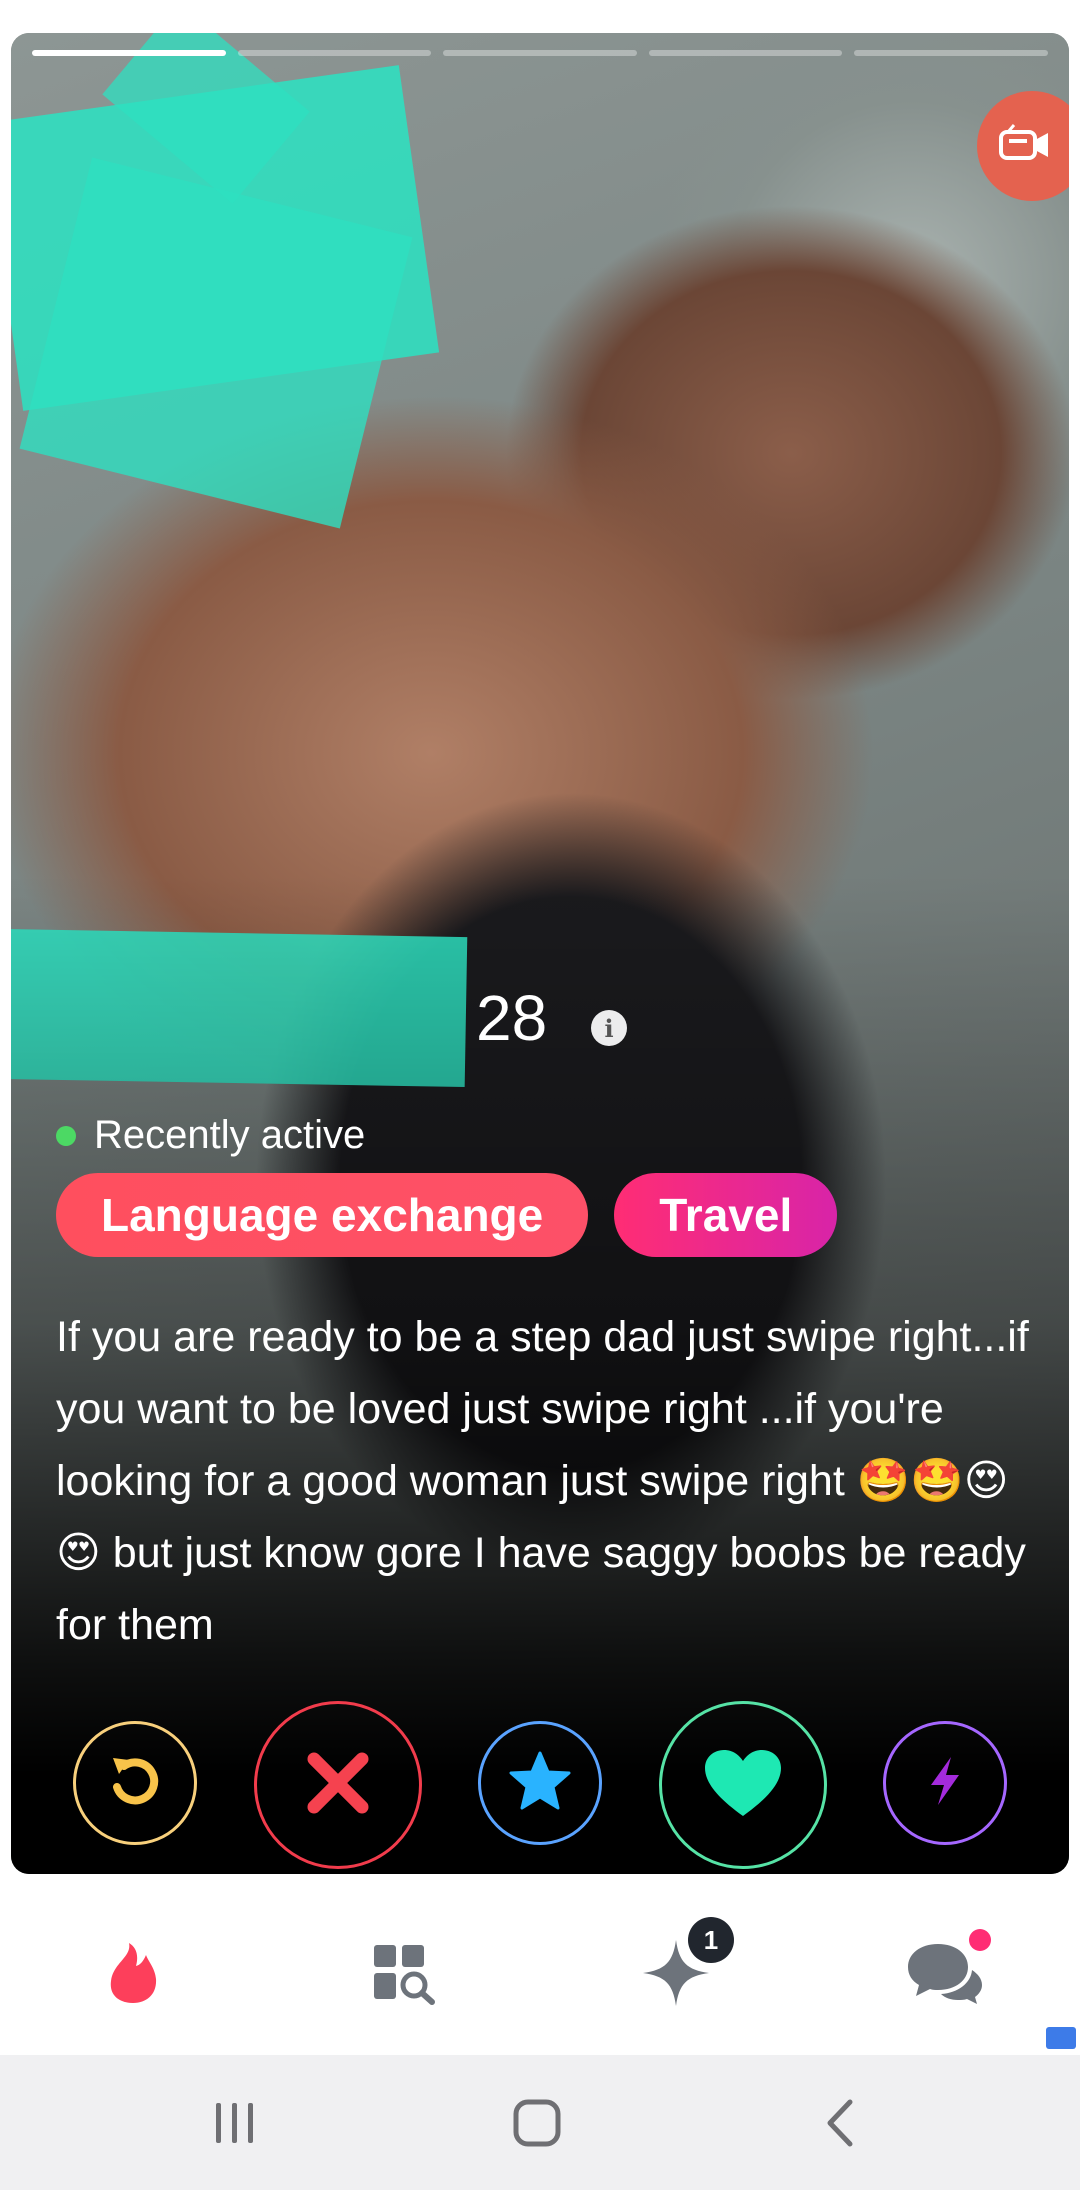 The image size is (1080, 2190). I want to click on chat-icon, so click(945, 1975).